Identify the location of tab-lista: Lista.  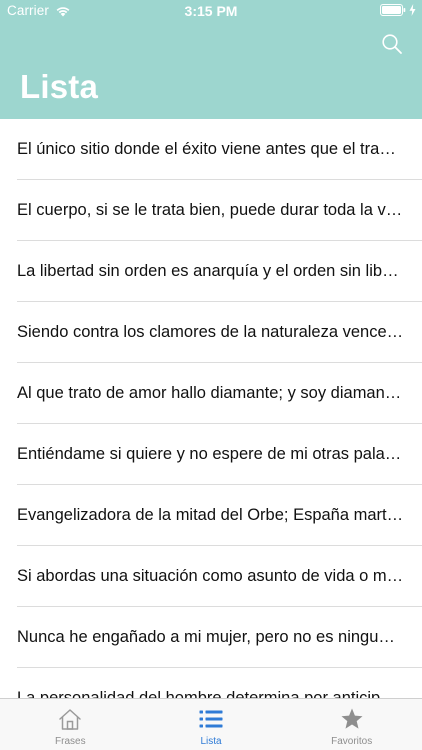
(211, 724).